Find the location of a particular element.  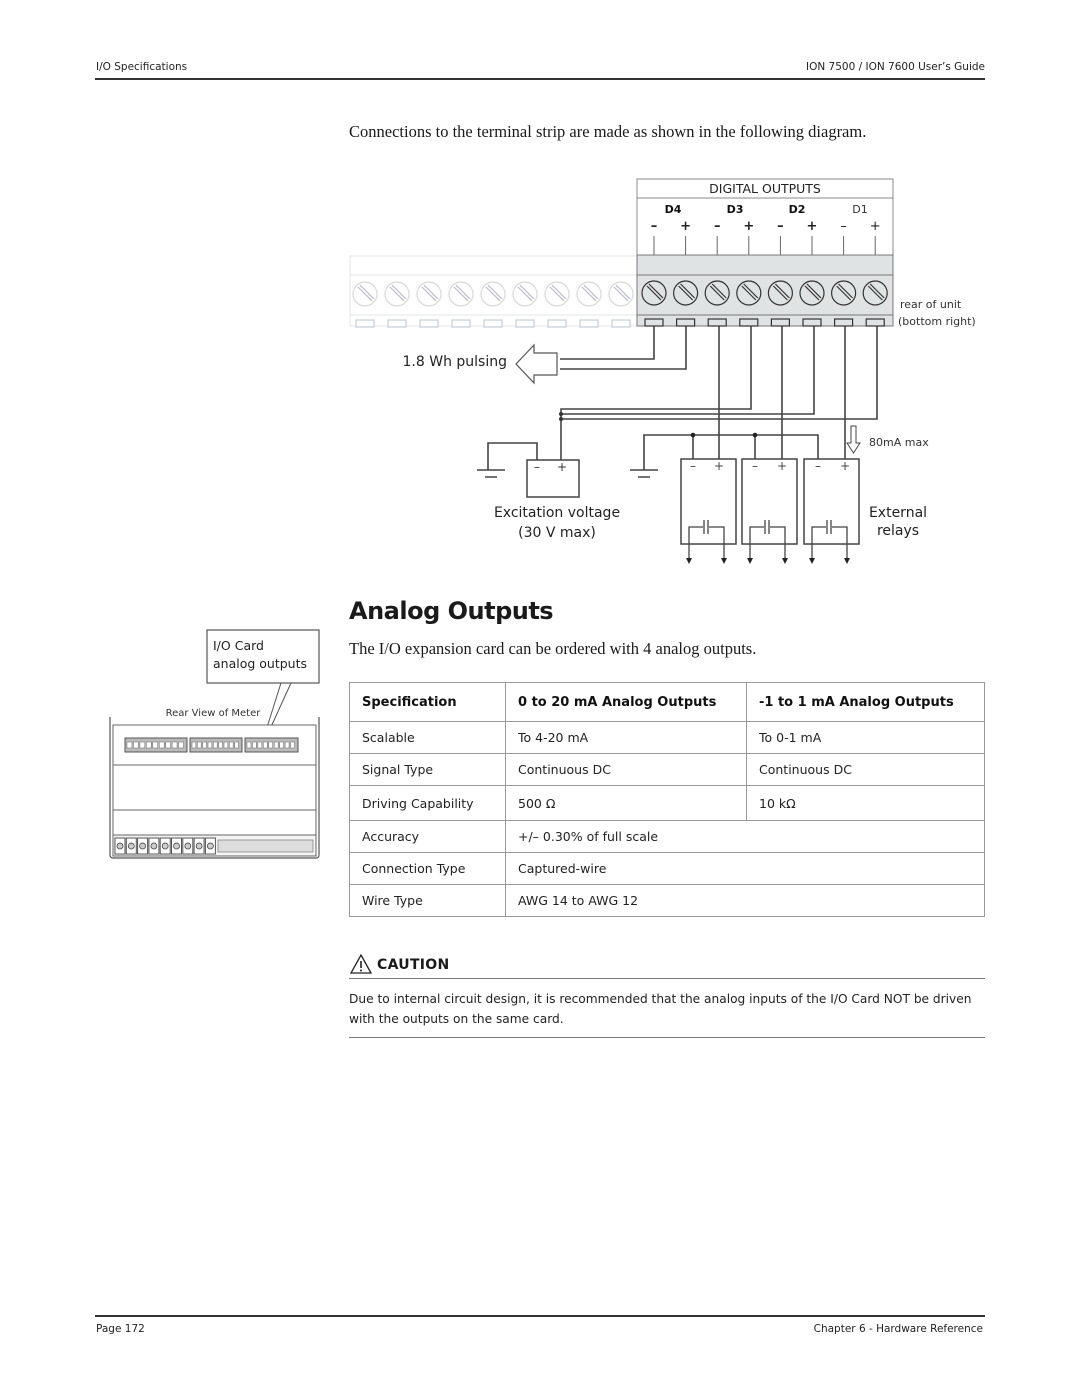

spec-value: +/– 0.30% of full scale is located at coordinates (745, 836).